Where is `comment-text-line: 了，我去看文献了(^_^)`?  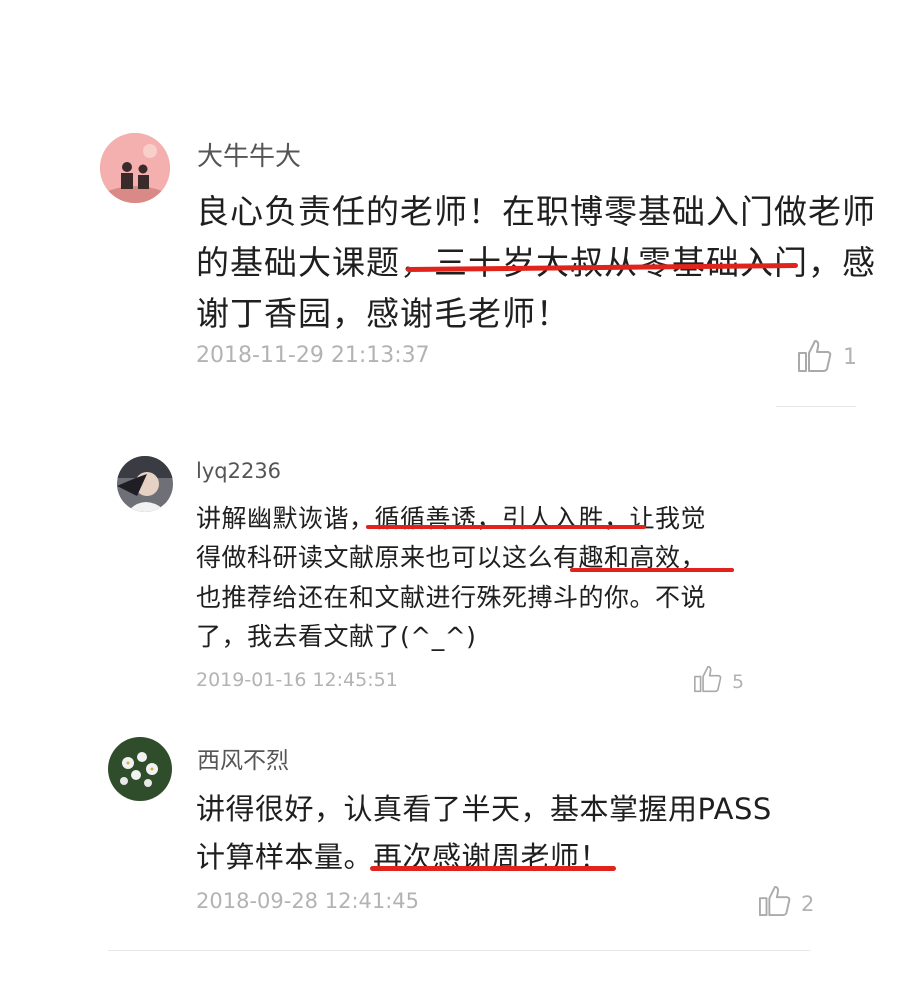
comment-text-line: 了，我去看文献了(^_^) is located at coordinates (336, 636).